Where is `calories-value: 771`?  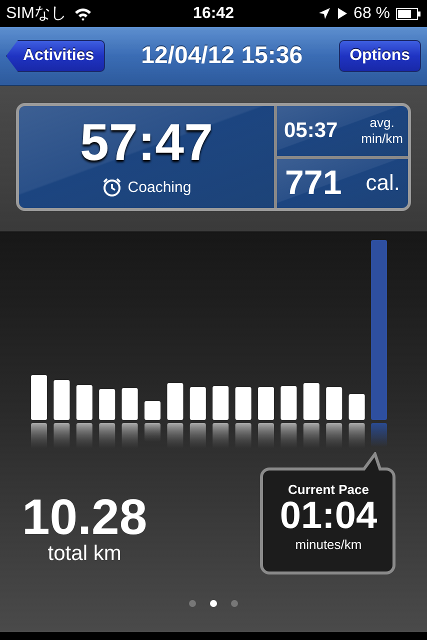
calories-value: 771 is located at coordinates (313, 183).